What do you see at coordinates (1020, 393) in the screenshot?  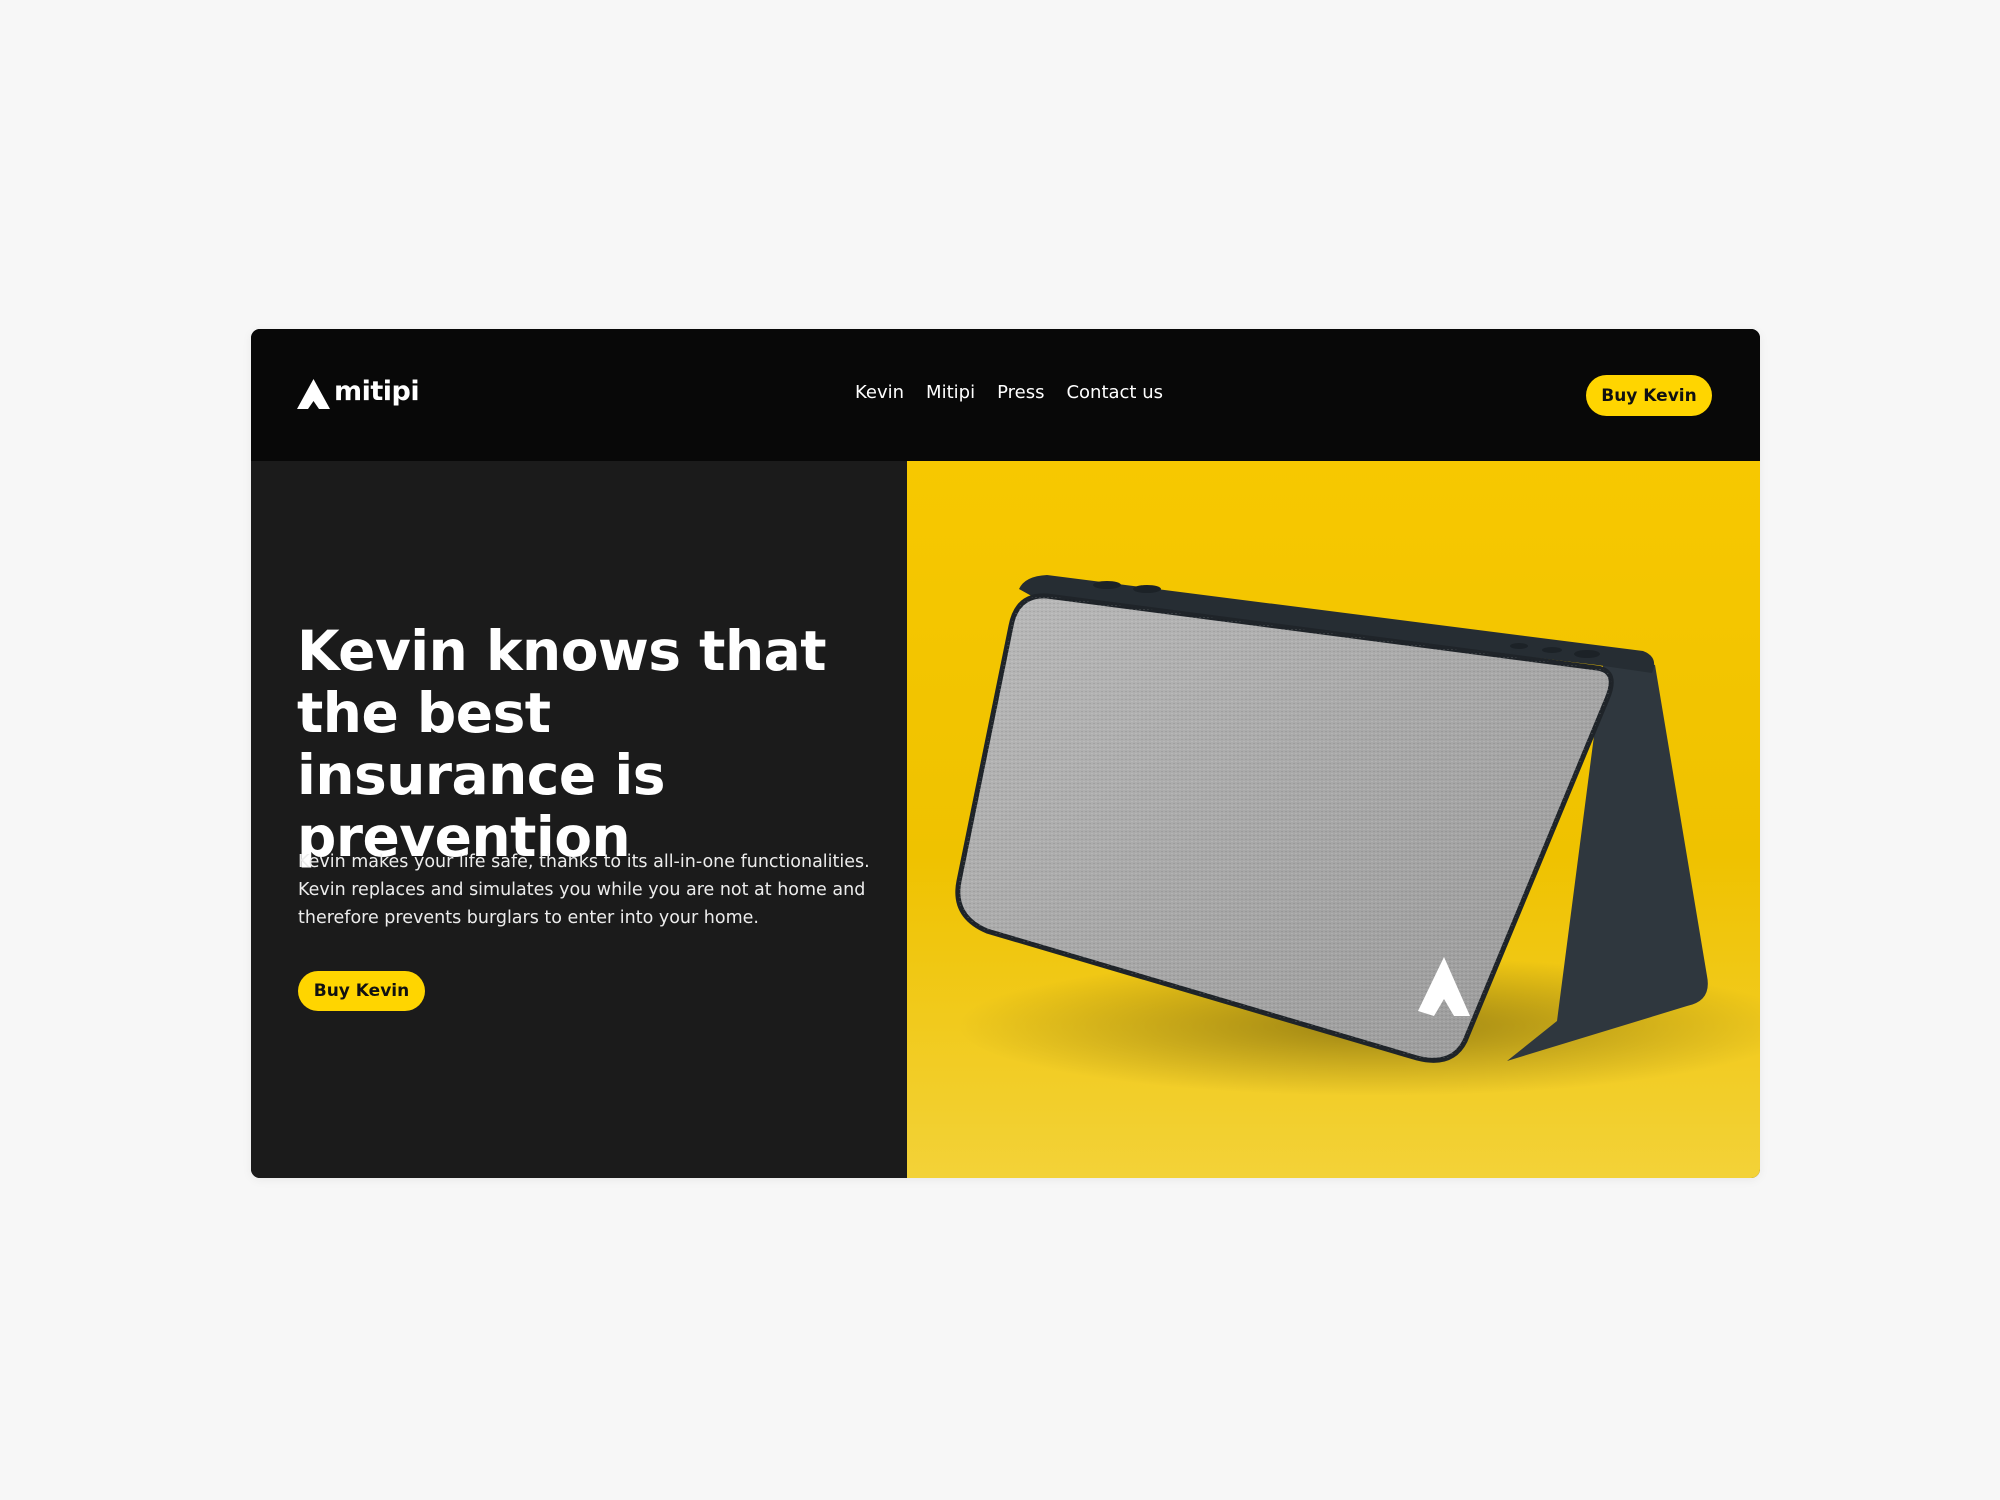 I see `nav-item-press: Press` at bounding box center [1020, 393].